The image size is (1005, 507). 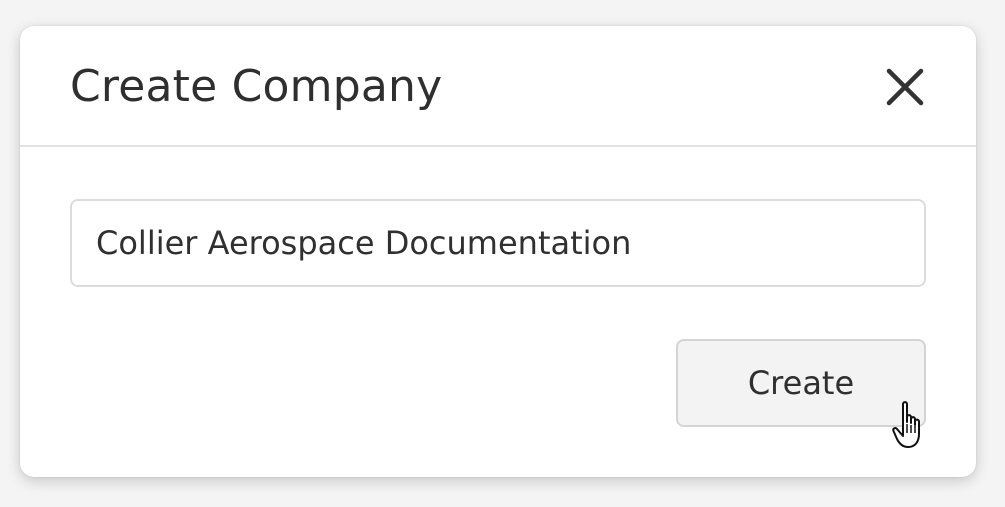 I want to click on close-button, so click(x=906, y=88).